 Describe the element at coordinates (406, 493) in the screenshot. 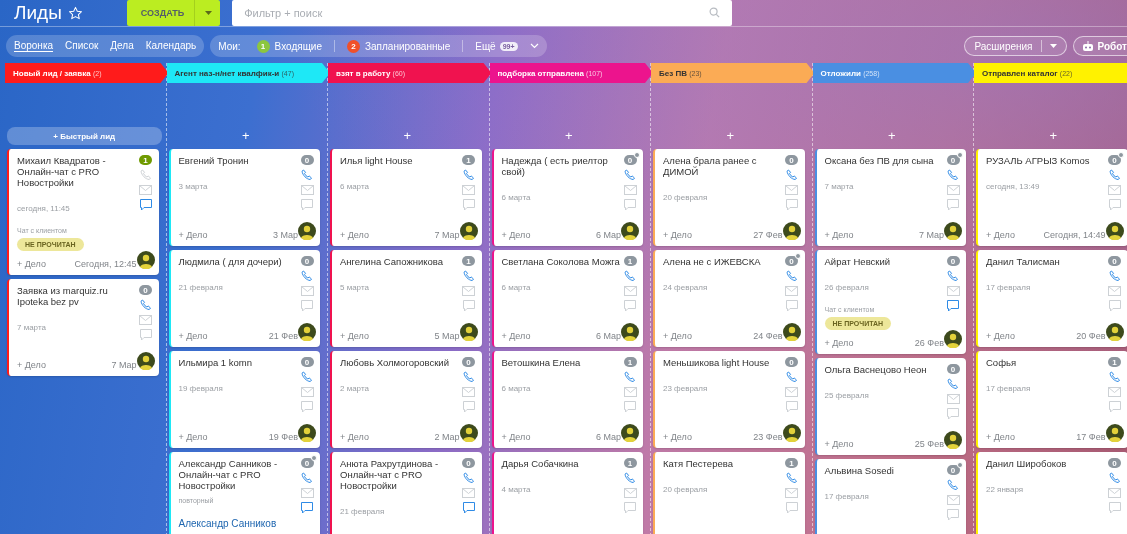

I see `lead-card: Анюта Рахрутдинова - Онлайн-чат с PRO Новостройки 21 февраля 0` at that location.